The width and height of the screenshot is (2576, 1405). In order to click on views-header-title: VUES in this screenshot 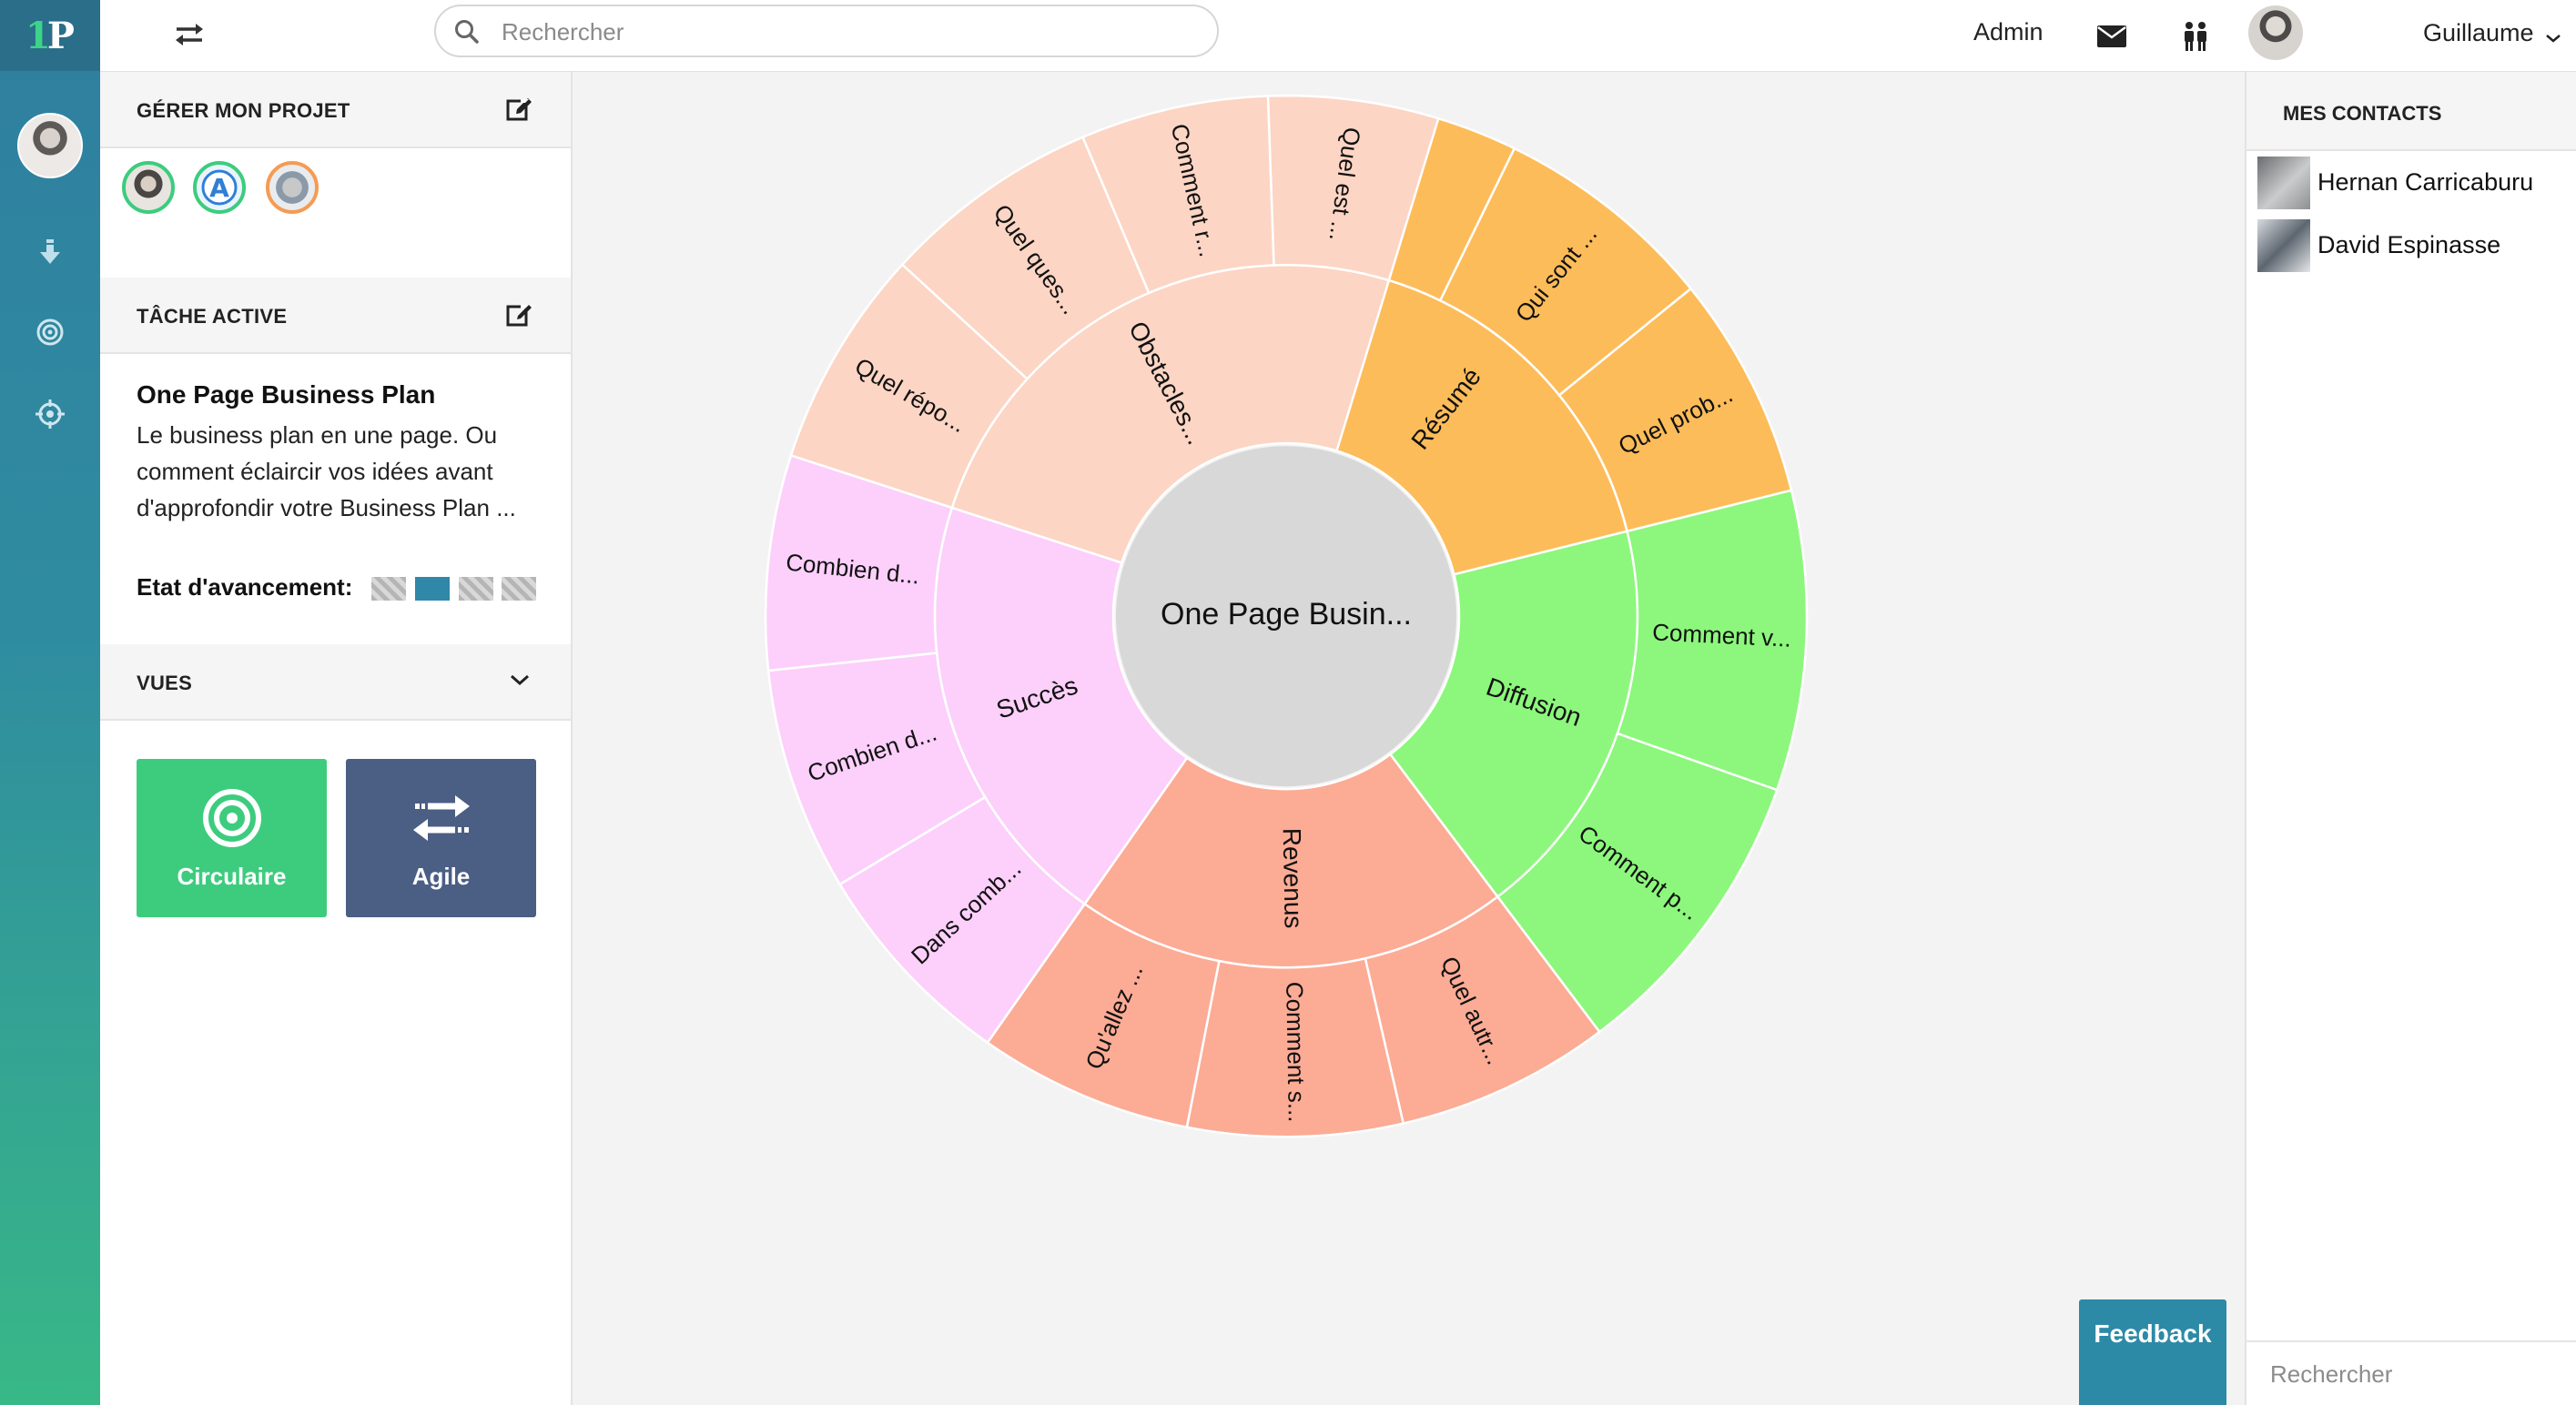, I will do `click(165, 683)`.